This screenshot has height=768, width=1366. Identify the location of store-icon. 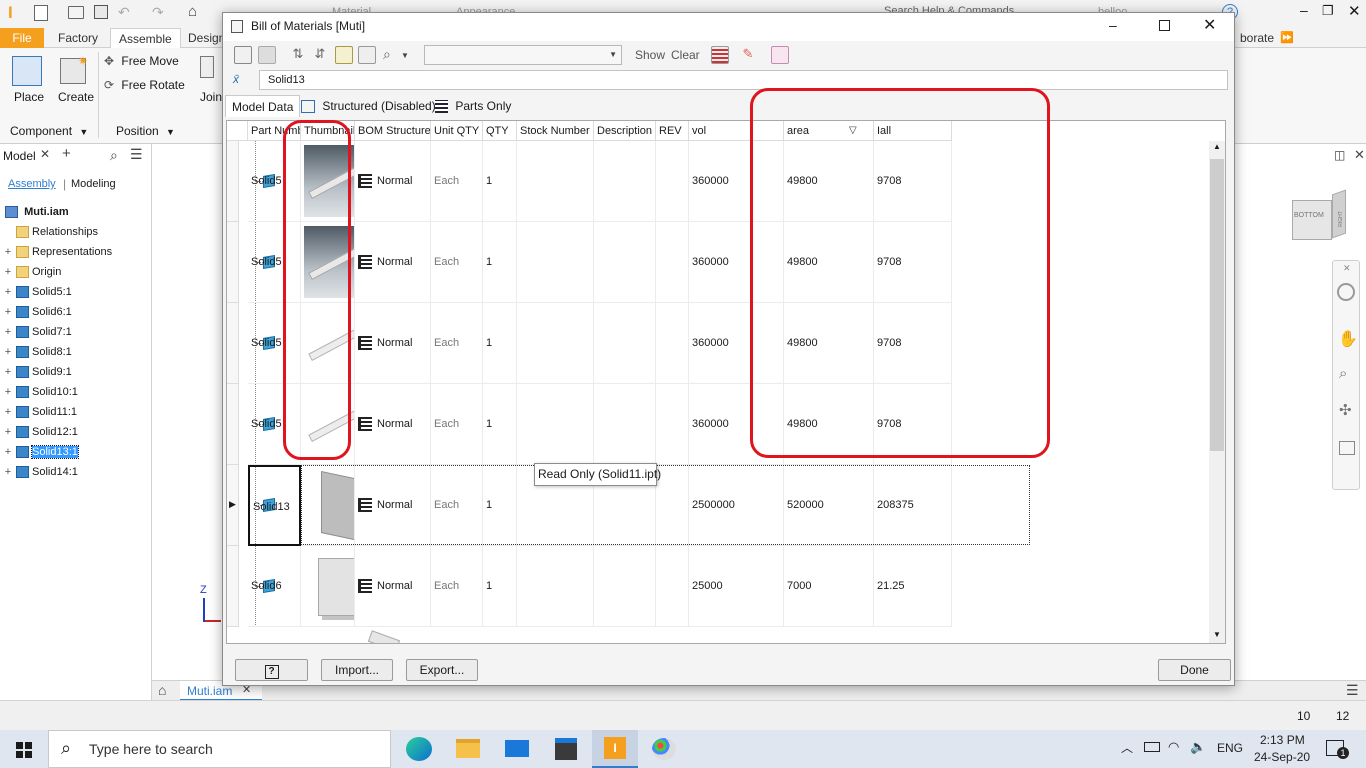
(566, 749).